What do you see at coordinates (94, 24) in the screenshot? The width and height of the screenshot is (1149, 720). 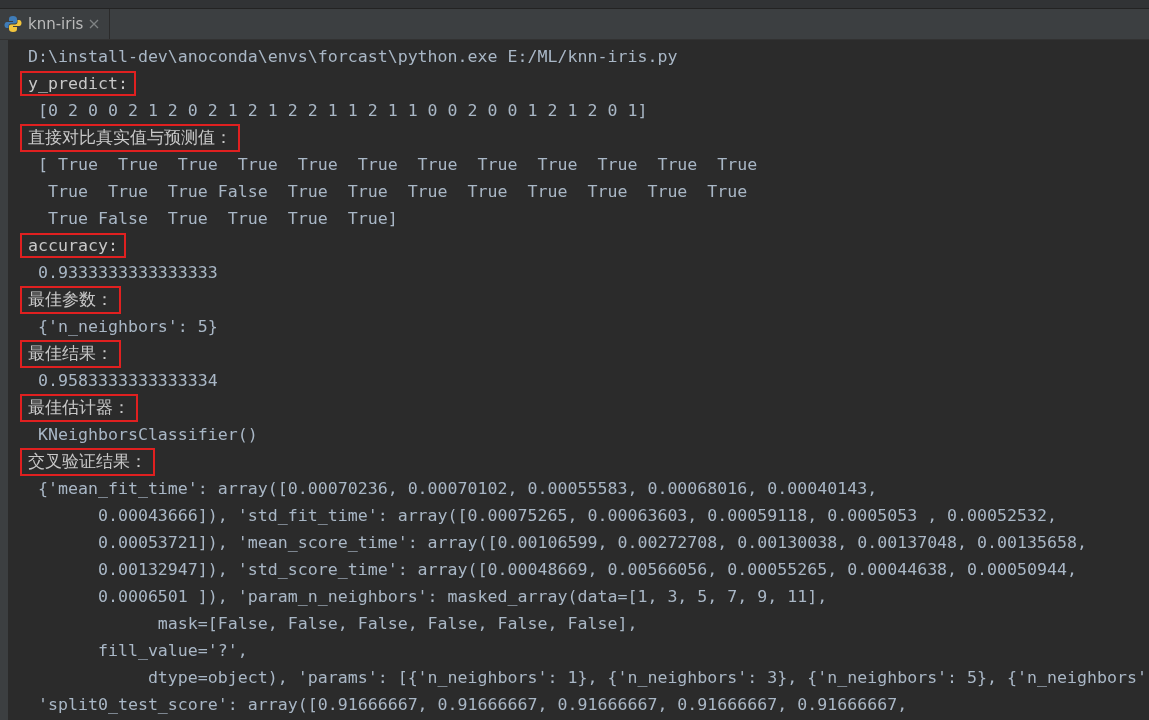 I see `close-icon` at bounding box center [94, 24].